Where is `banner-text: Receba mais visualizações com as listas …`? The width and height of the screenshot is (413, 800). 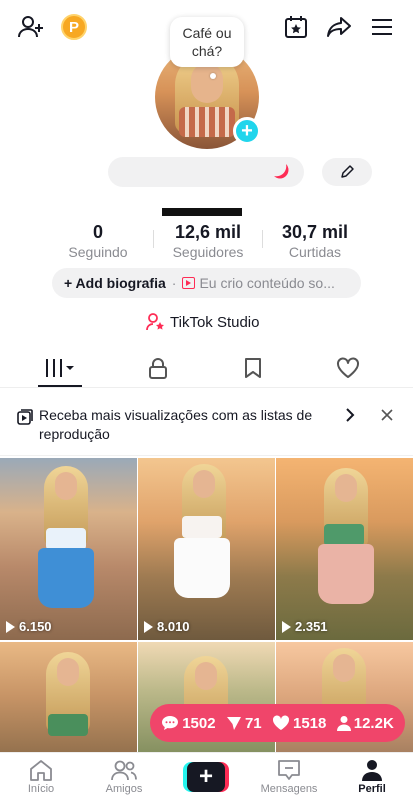
banner-text: Receba mais visualizações com as listas … is located at coordinates (176, 424).